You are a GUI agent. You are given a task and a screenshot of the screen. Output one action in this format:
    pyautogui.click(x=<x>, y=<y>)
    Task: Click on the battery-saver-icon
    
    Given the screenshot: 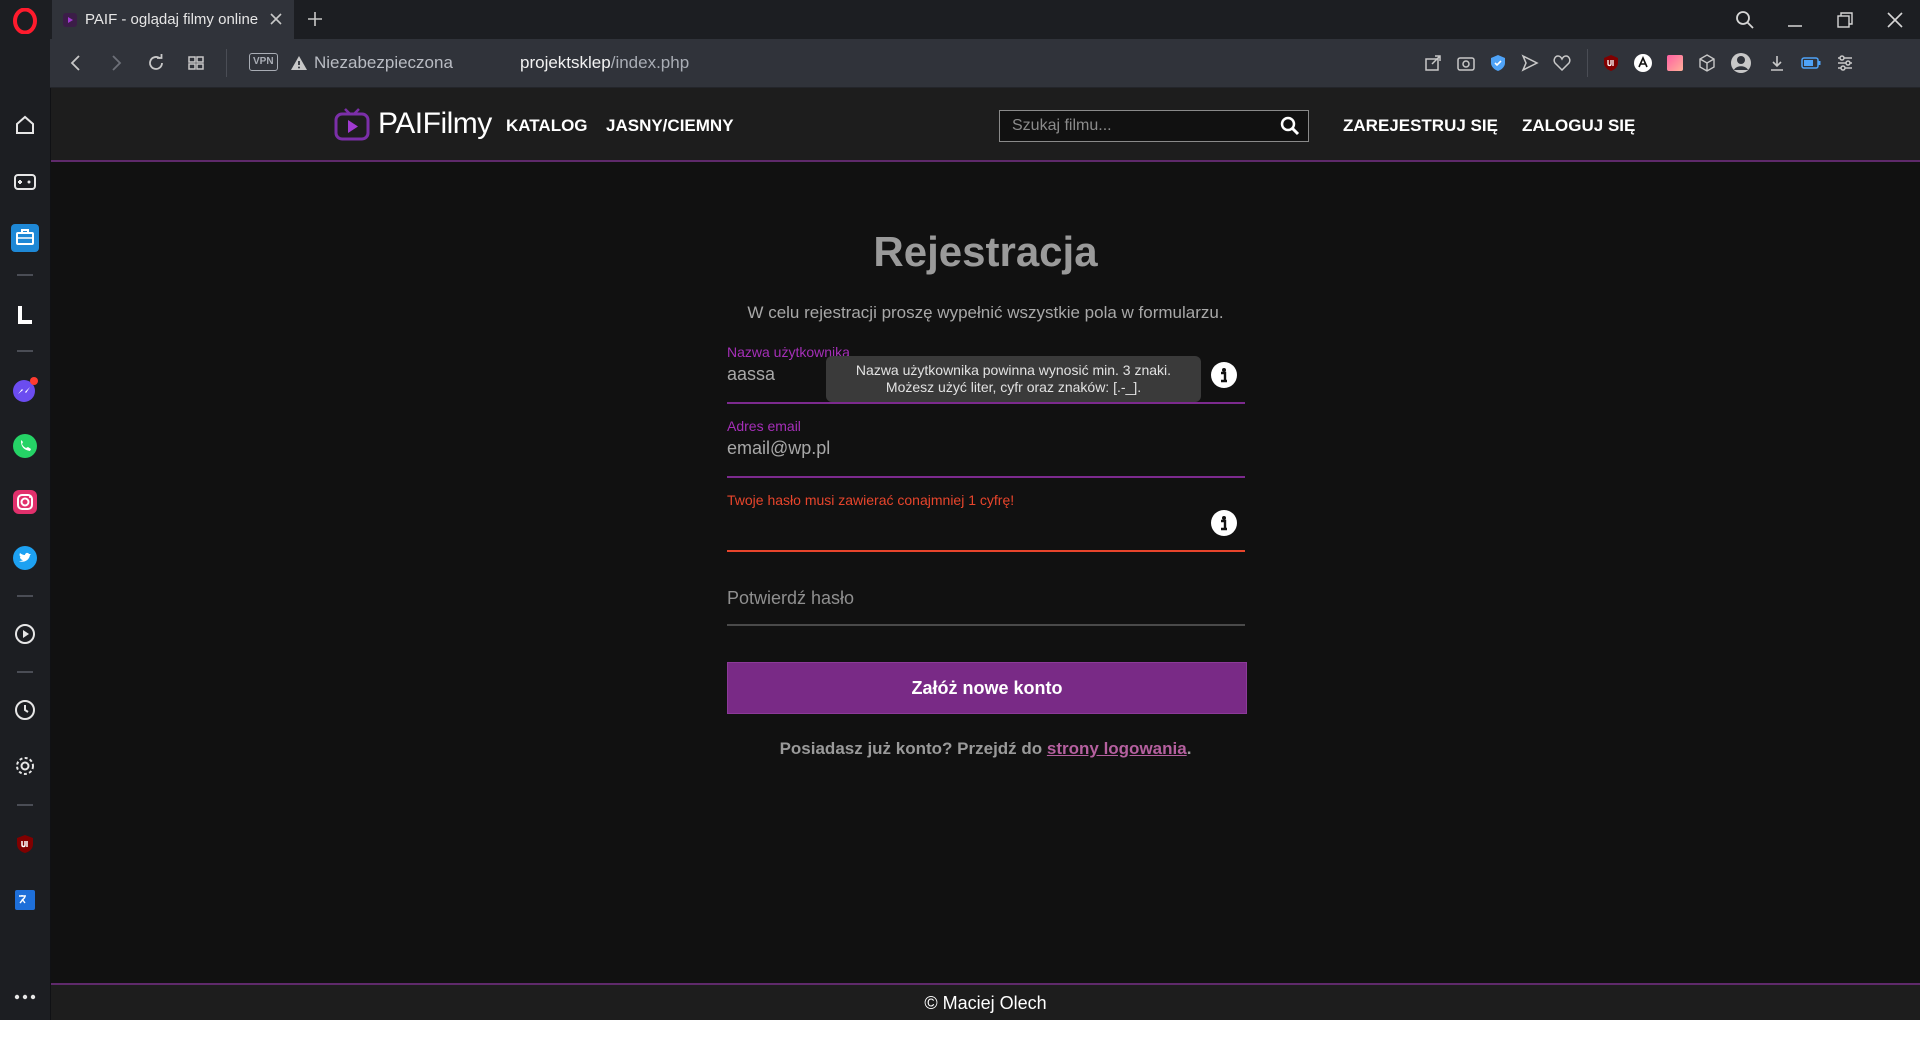 What is the action you would take?
    pyautogui.click(x=1811, y=63)
    